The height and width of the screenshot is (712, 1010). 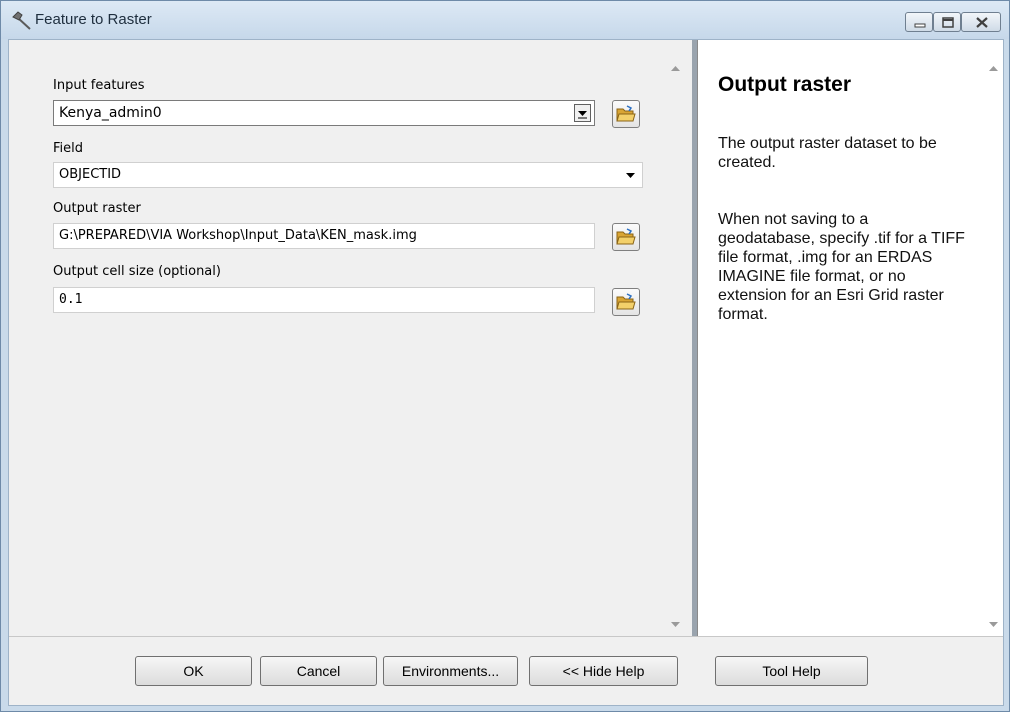 I want to click on help-paragraph: The output raster dataset to be created., so click(x=827, y=153).